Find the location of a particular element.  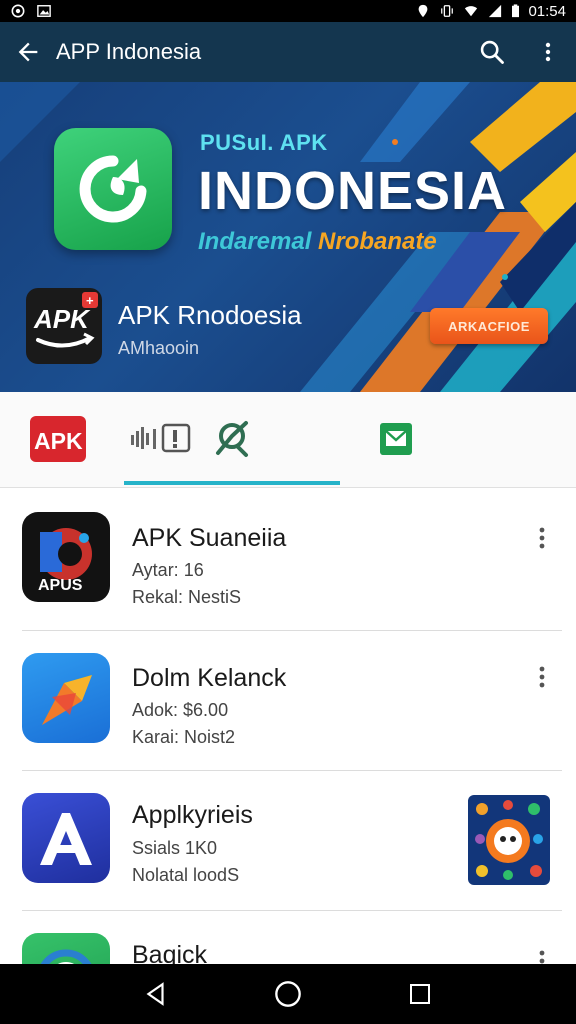

arrow-back-icon is located at coordinates (28, 52).